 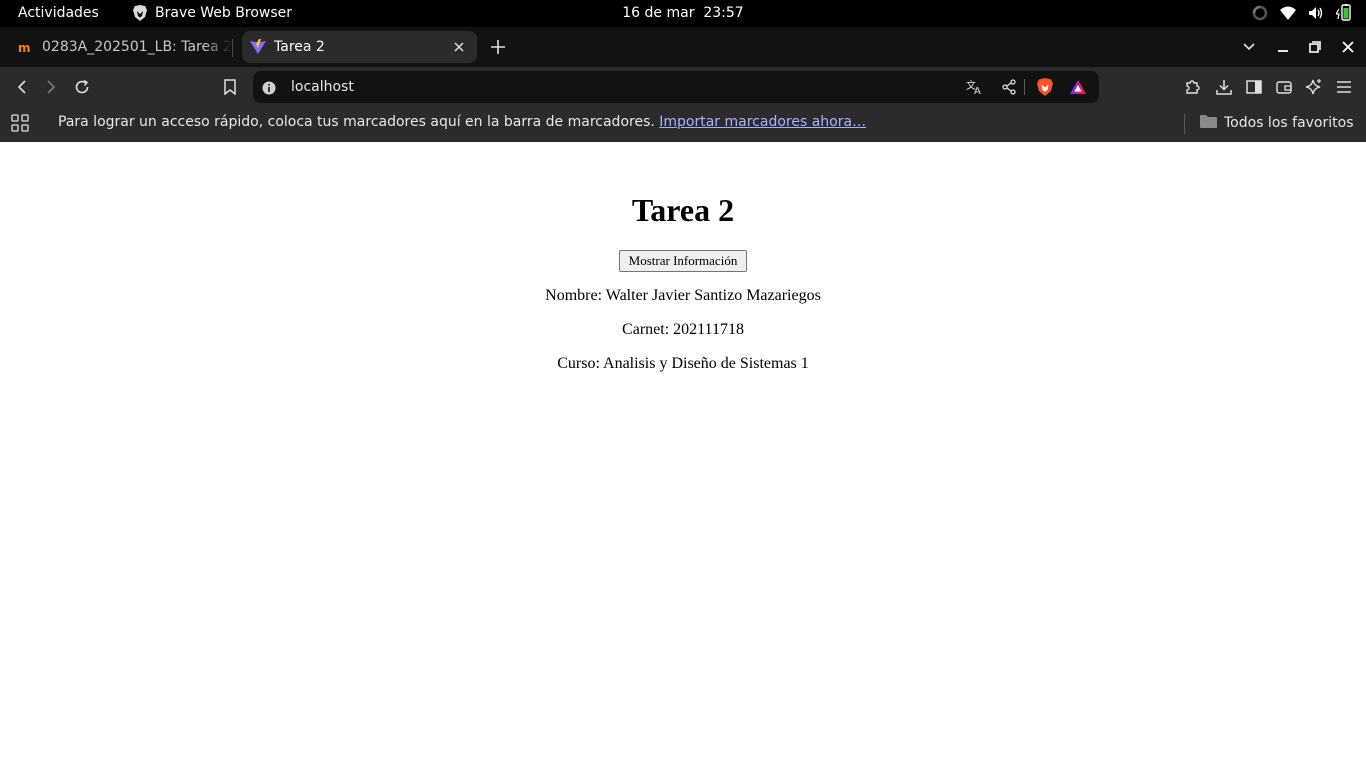 What do you see at coordinates (1284, 87) in the screenshot?
I see `wallet-icon` at bounding box center [1284, 87].